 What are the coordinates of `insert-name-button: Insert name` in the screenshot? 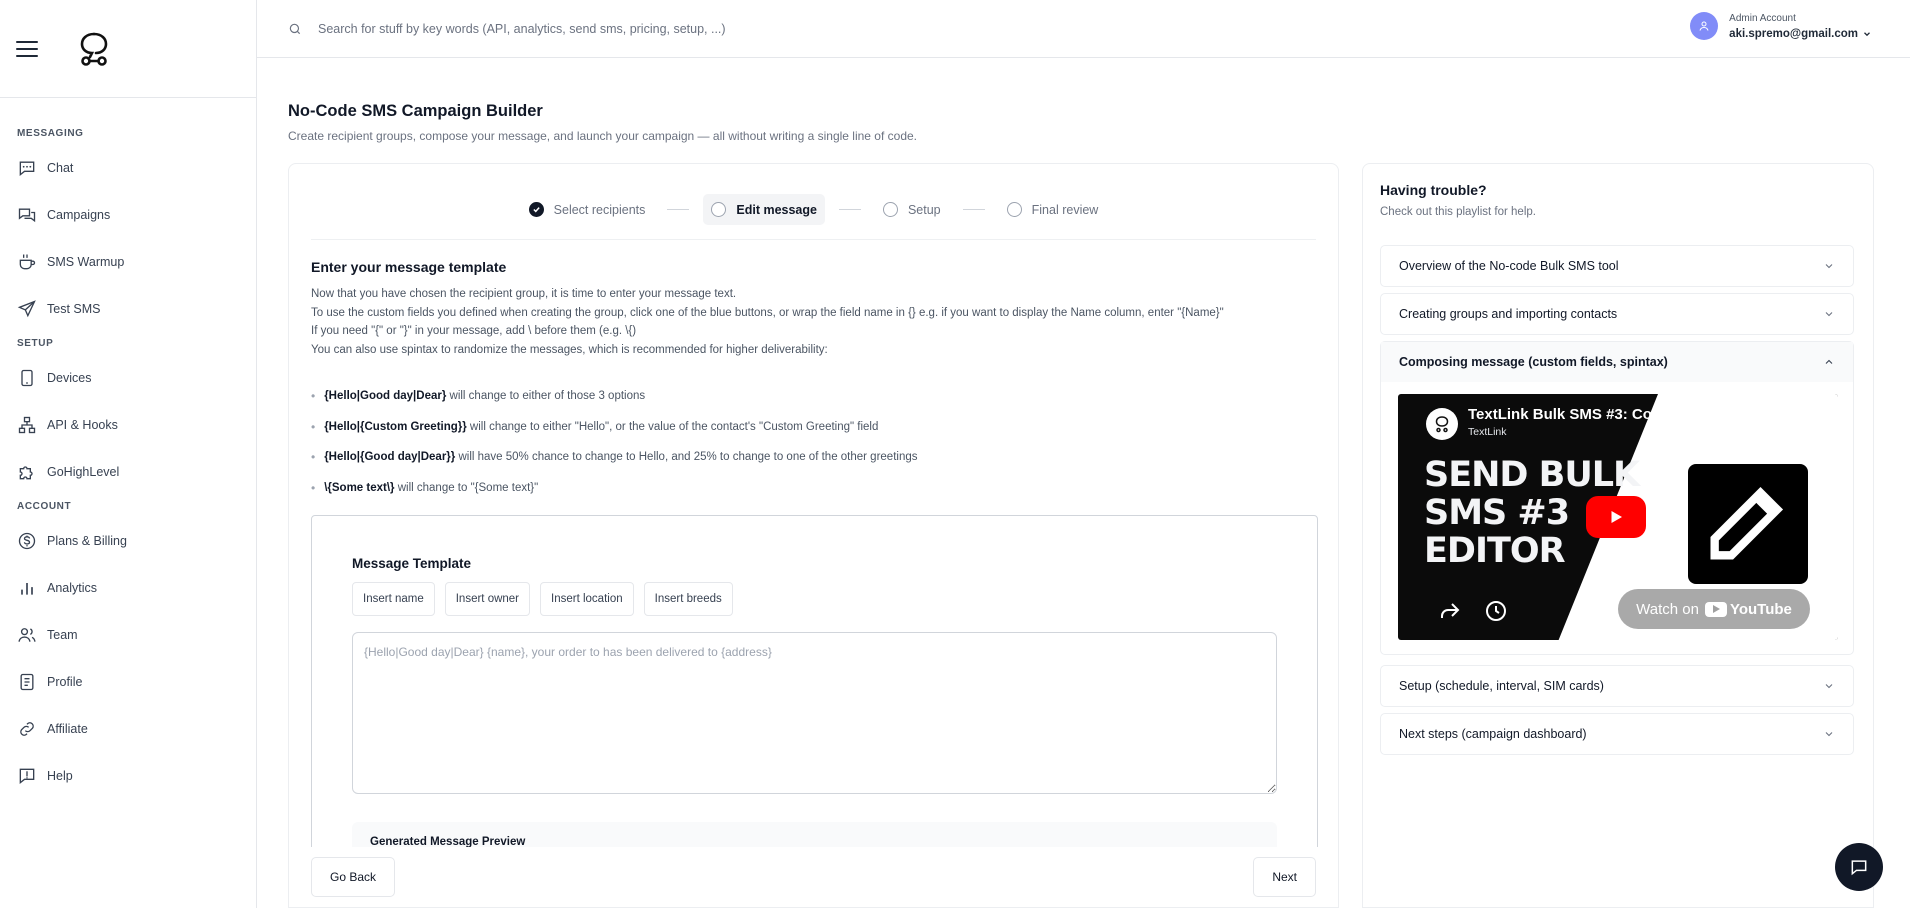 It's located at (393, 599).